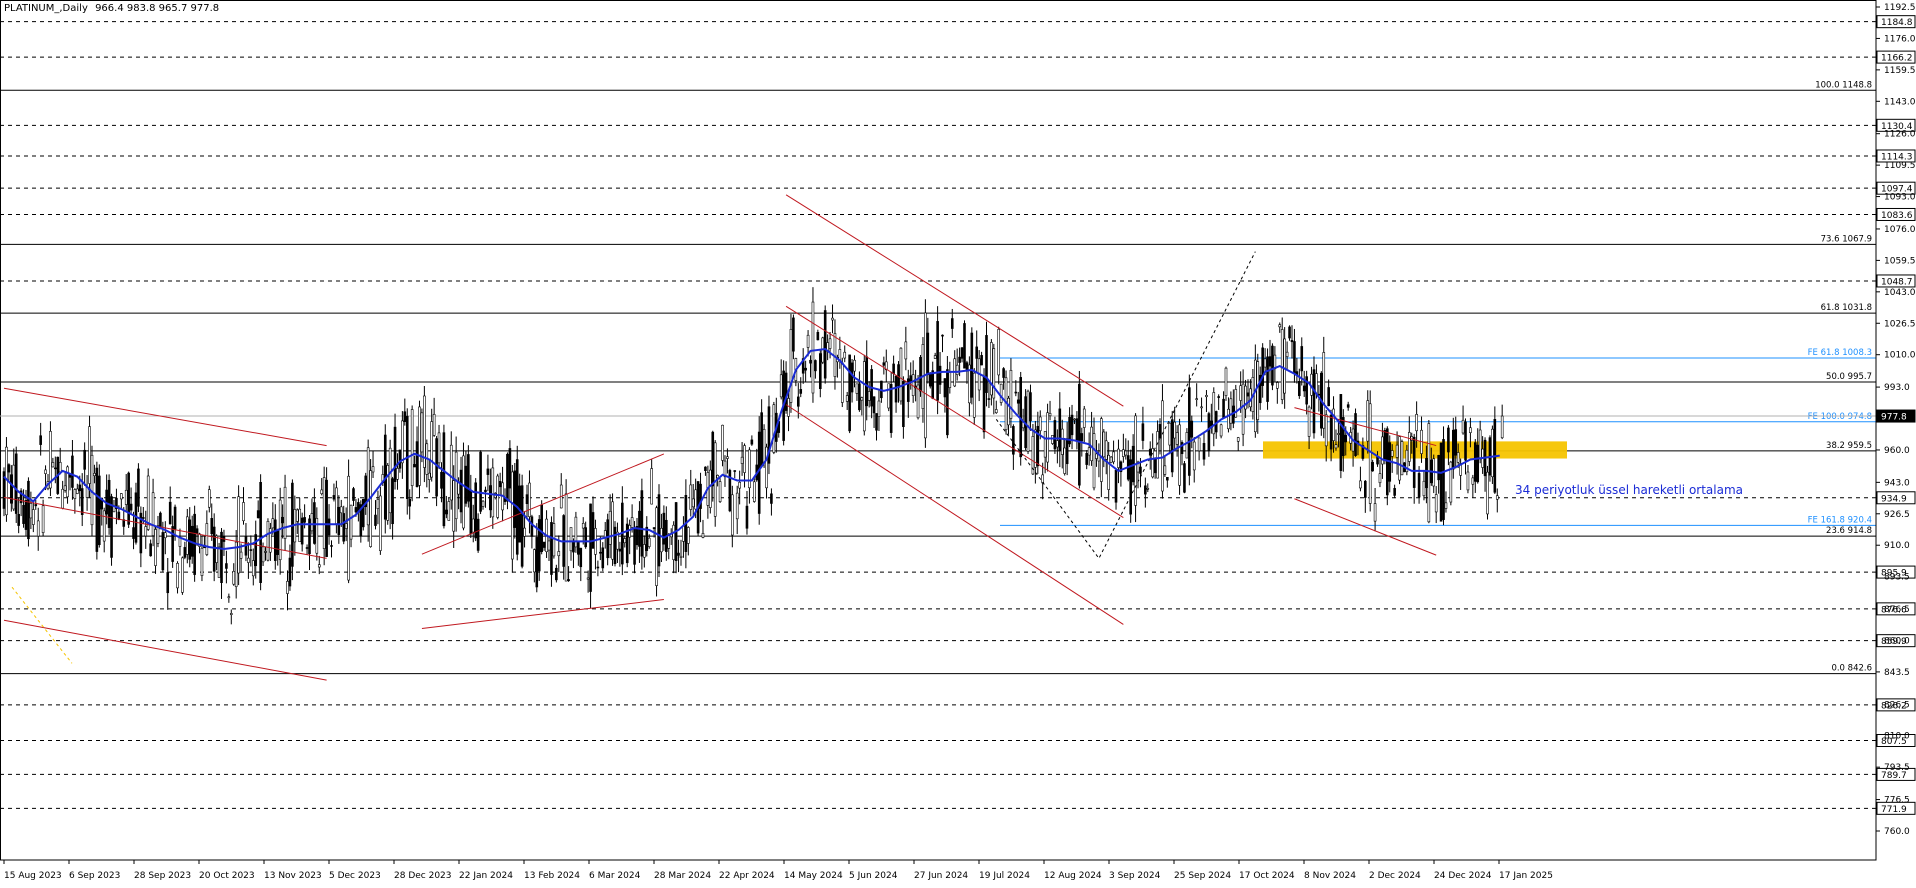  I want to click on price-tick-label: 926.5, so click(1897, 515).